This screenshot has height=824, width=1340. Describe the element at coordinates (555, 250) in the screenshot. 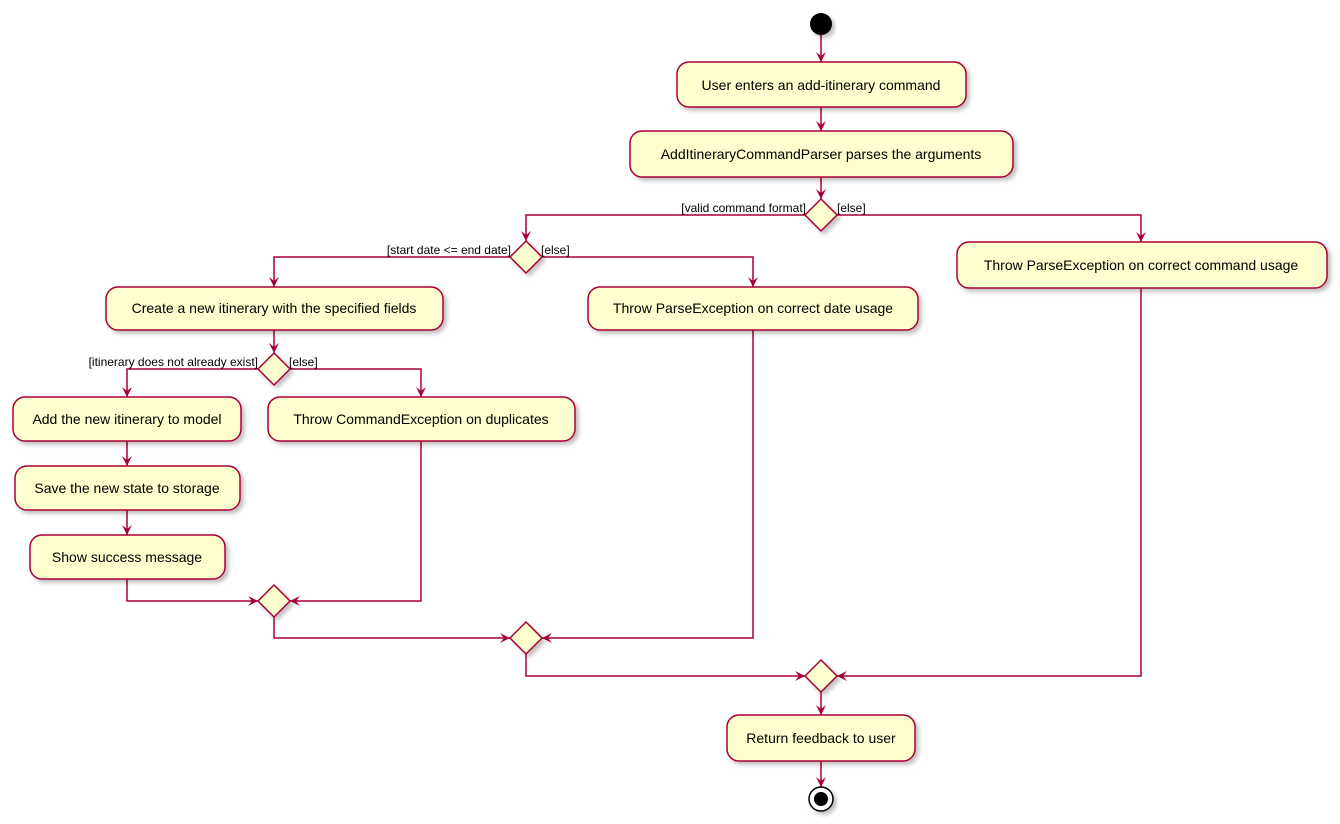

I see `guard-else-date: [else]` at that location.